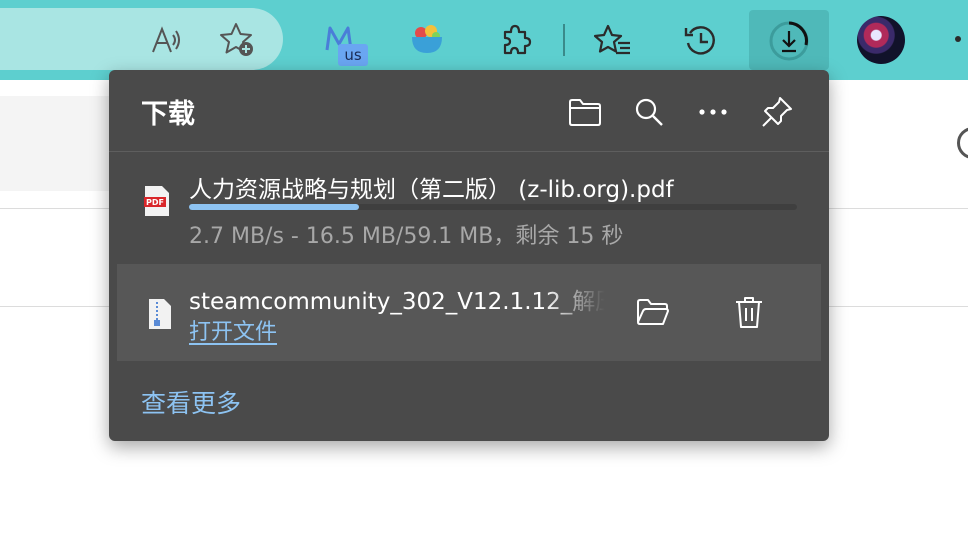  I want to click on profile-avatar, so click(881, 40).